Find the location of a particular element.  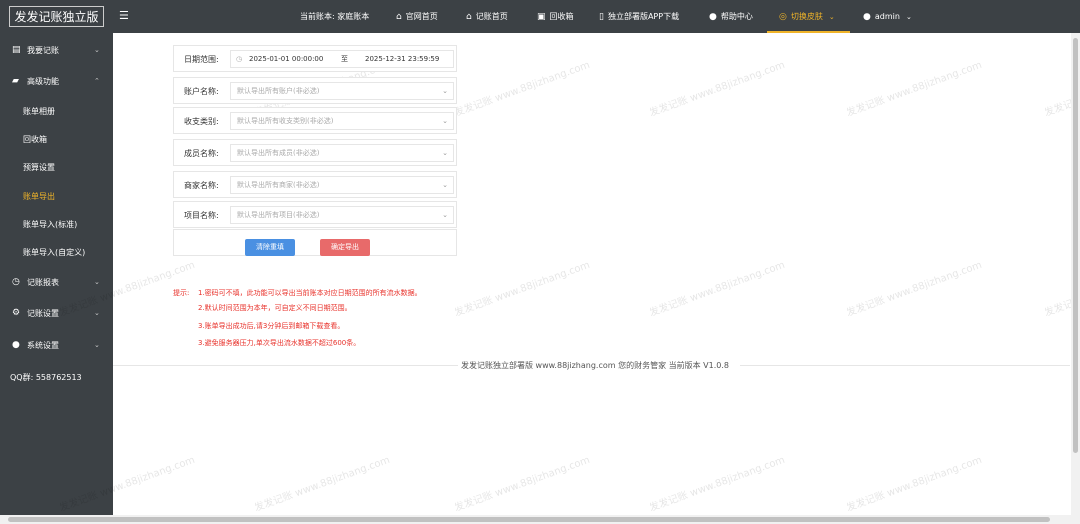

category-select: 默认导出所有收支类别(非必选) ⌄ is located at coordinates (342, 121).